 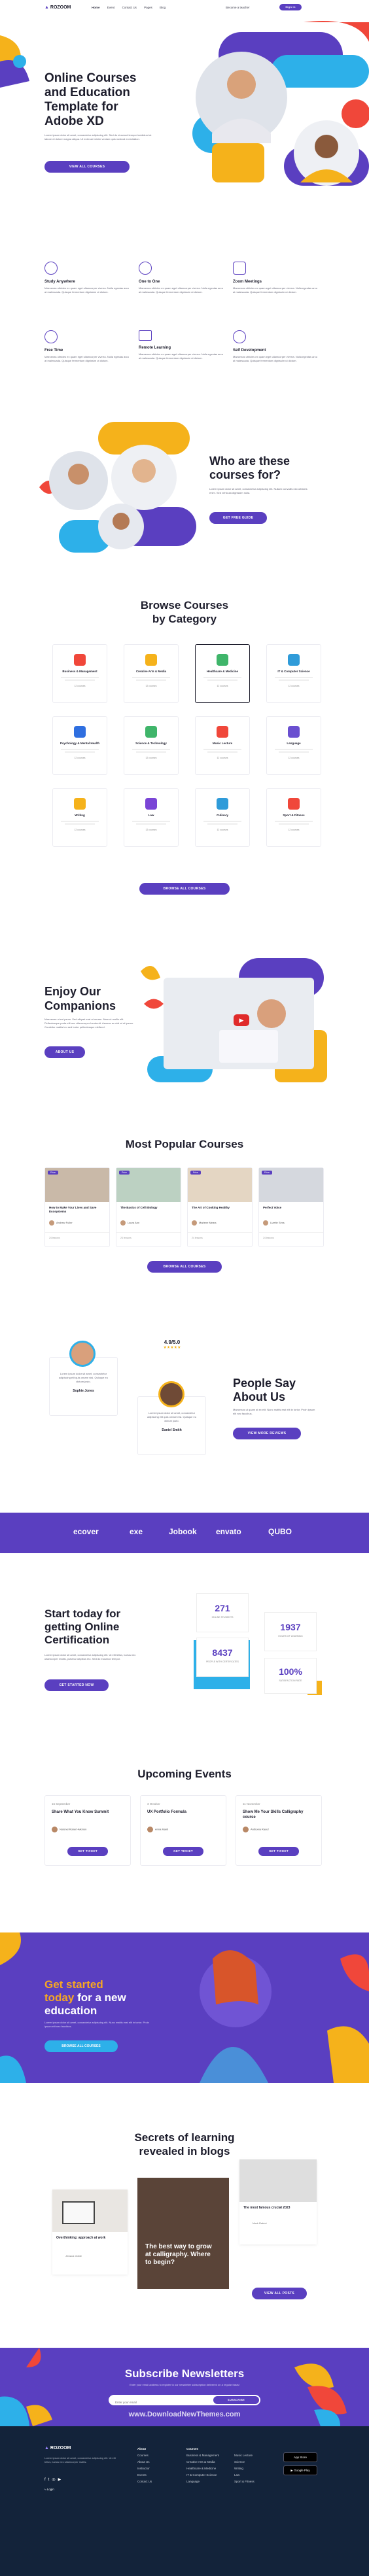 What do you see at coordinates (280, 2294) in the screenshot?
I see `view-all-posts-button: VIEW ALL POSTS` at bounding box center [280, 2294].